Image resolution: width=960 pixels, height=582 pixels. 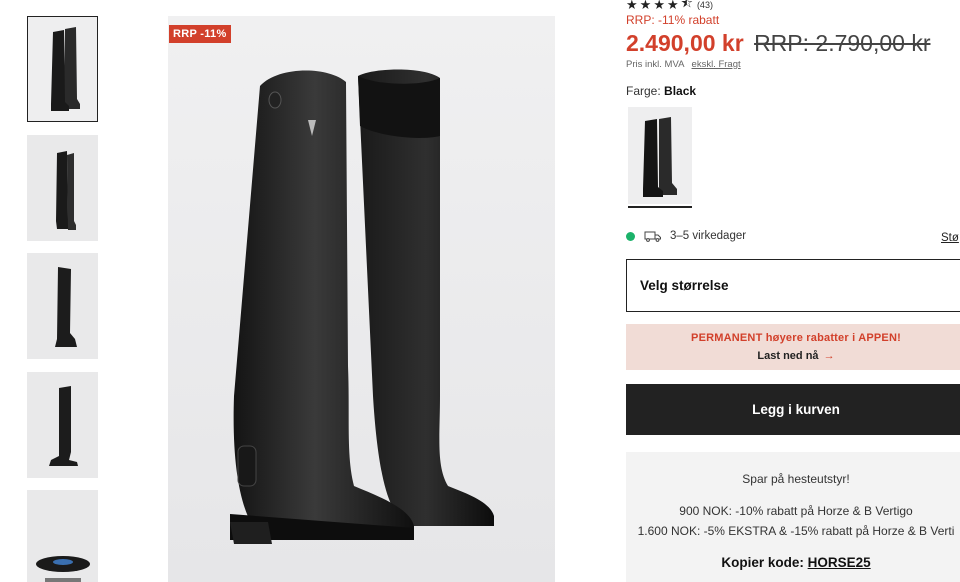 I want to click on size-select: Velg størrelse, so click(x=793, y=285).